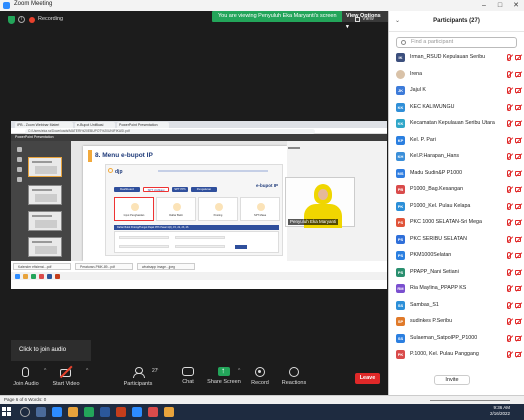  I want to click on task-view-icon, so click(41, 412).